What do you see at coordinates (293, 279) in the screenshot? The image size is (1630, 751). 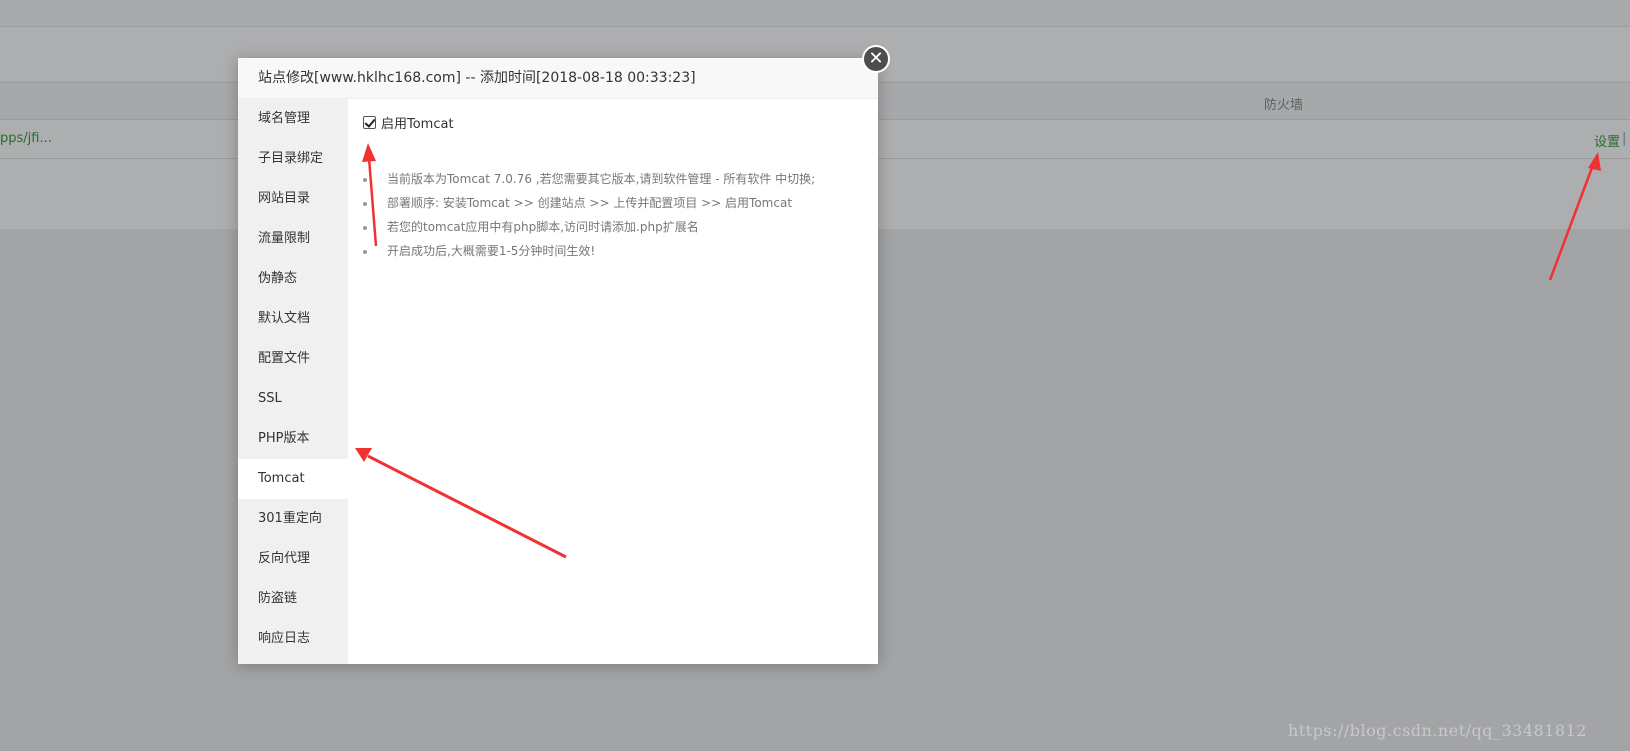 I see `sidebar-item-rewrite: 伪静态` at bounding box center [293, 279].